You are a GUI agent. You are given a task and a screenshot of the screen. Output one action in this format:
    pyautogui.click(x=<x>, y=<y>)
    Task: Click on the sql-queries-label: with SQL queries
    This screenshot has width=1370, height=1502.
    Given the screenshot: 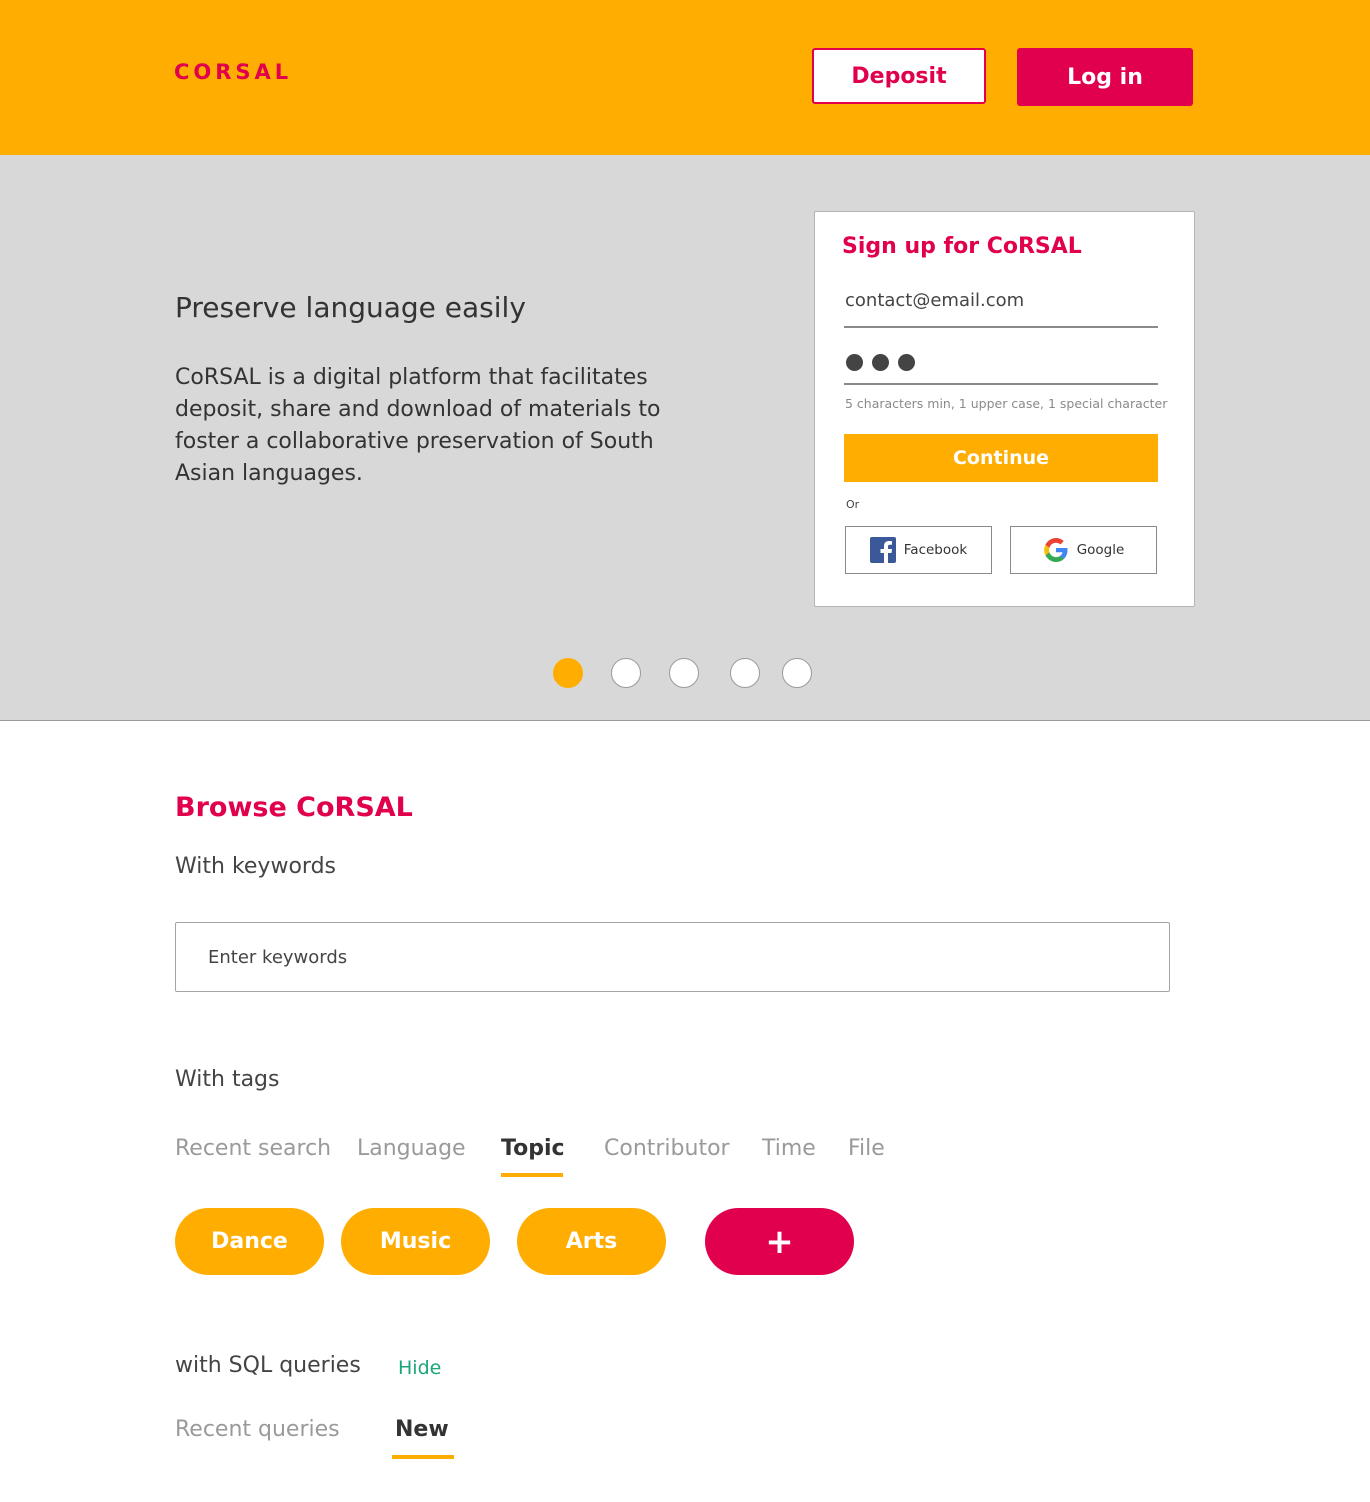 What is the action you would take?
    pyautogui.click(x=268, y=1365)
    